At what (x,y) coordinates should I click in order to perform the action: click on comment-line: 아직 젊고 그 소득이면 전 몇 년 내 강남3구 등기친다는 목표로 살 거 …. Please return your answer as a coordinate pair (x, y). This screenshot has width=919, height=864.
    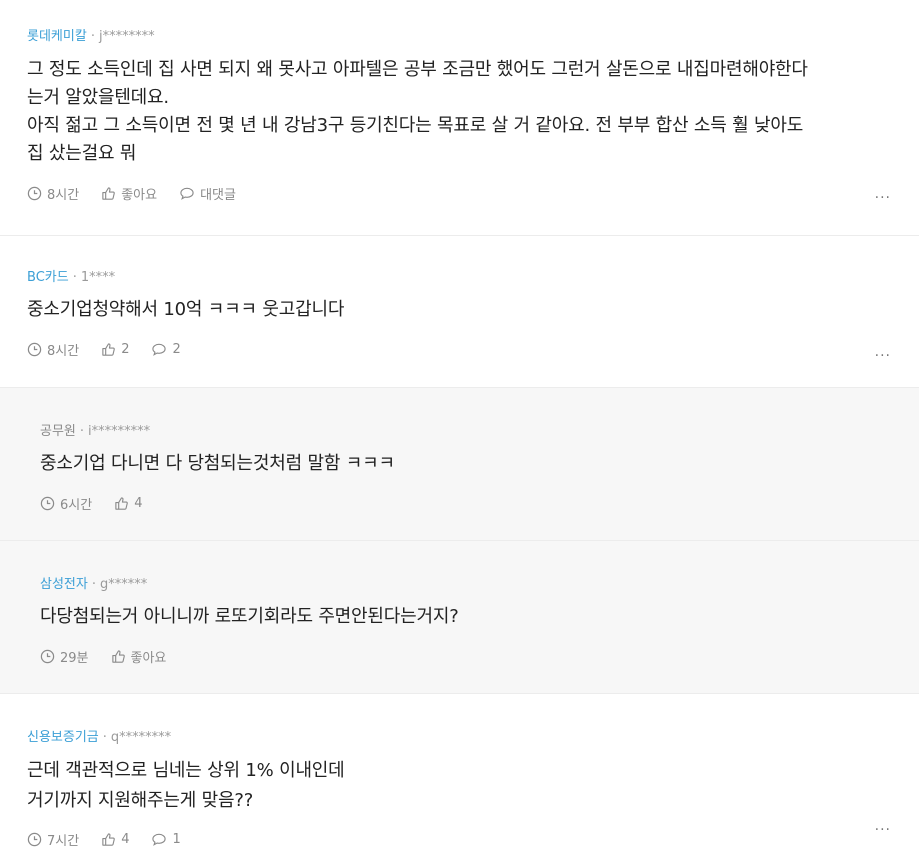
    Looking at the image, I should click on (415, 125).